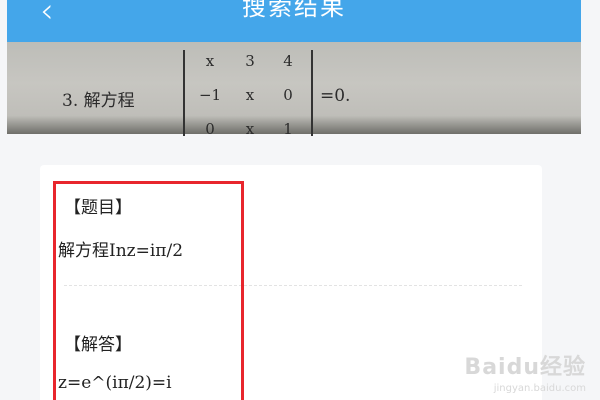 The width and height of the screenshot is (600, 400). Describe the element at coordinates (98, 101) in the screenshot. I see `photo-question-prefix: 3. 解方程` at that location.